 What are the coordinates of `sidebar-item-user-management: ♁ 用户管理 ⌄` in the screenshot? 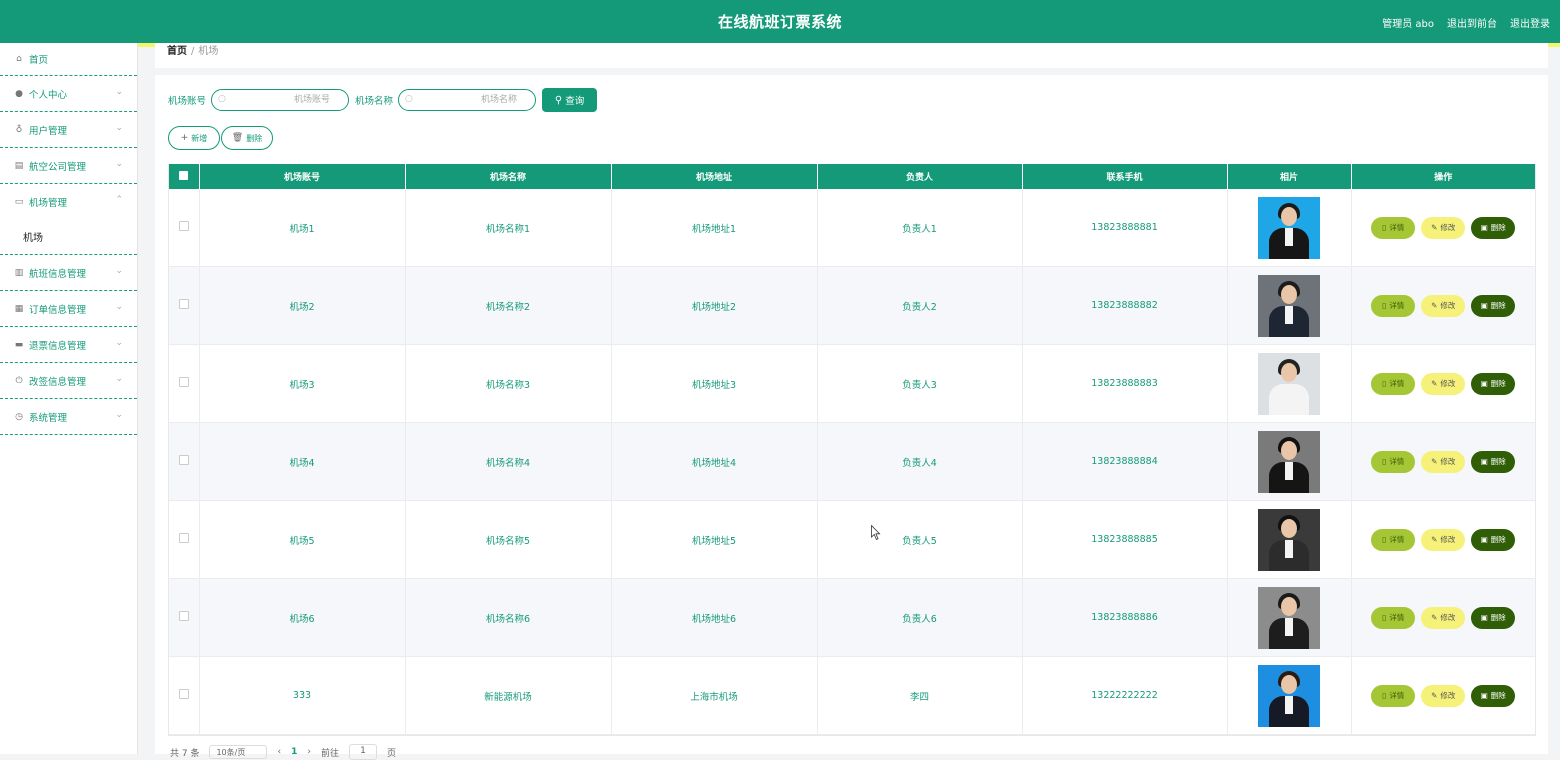 It's located at (68, 130).